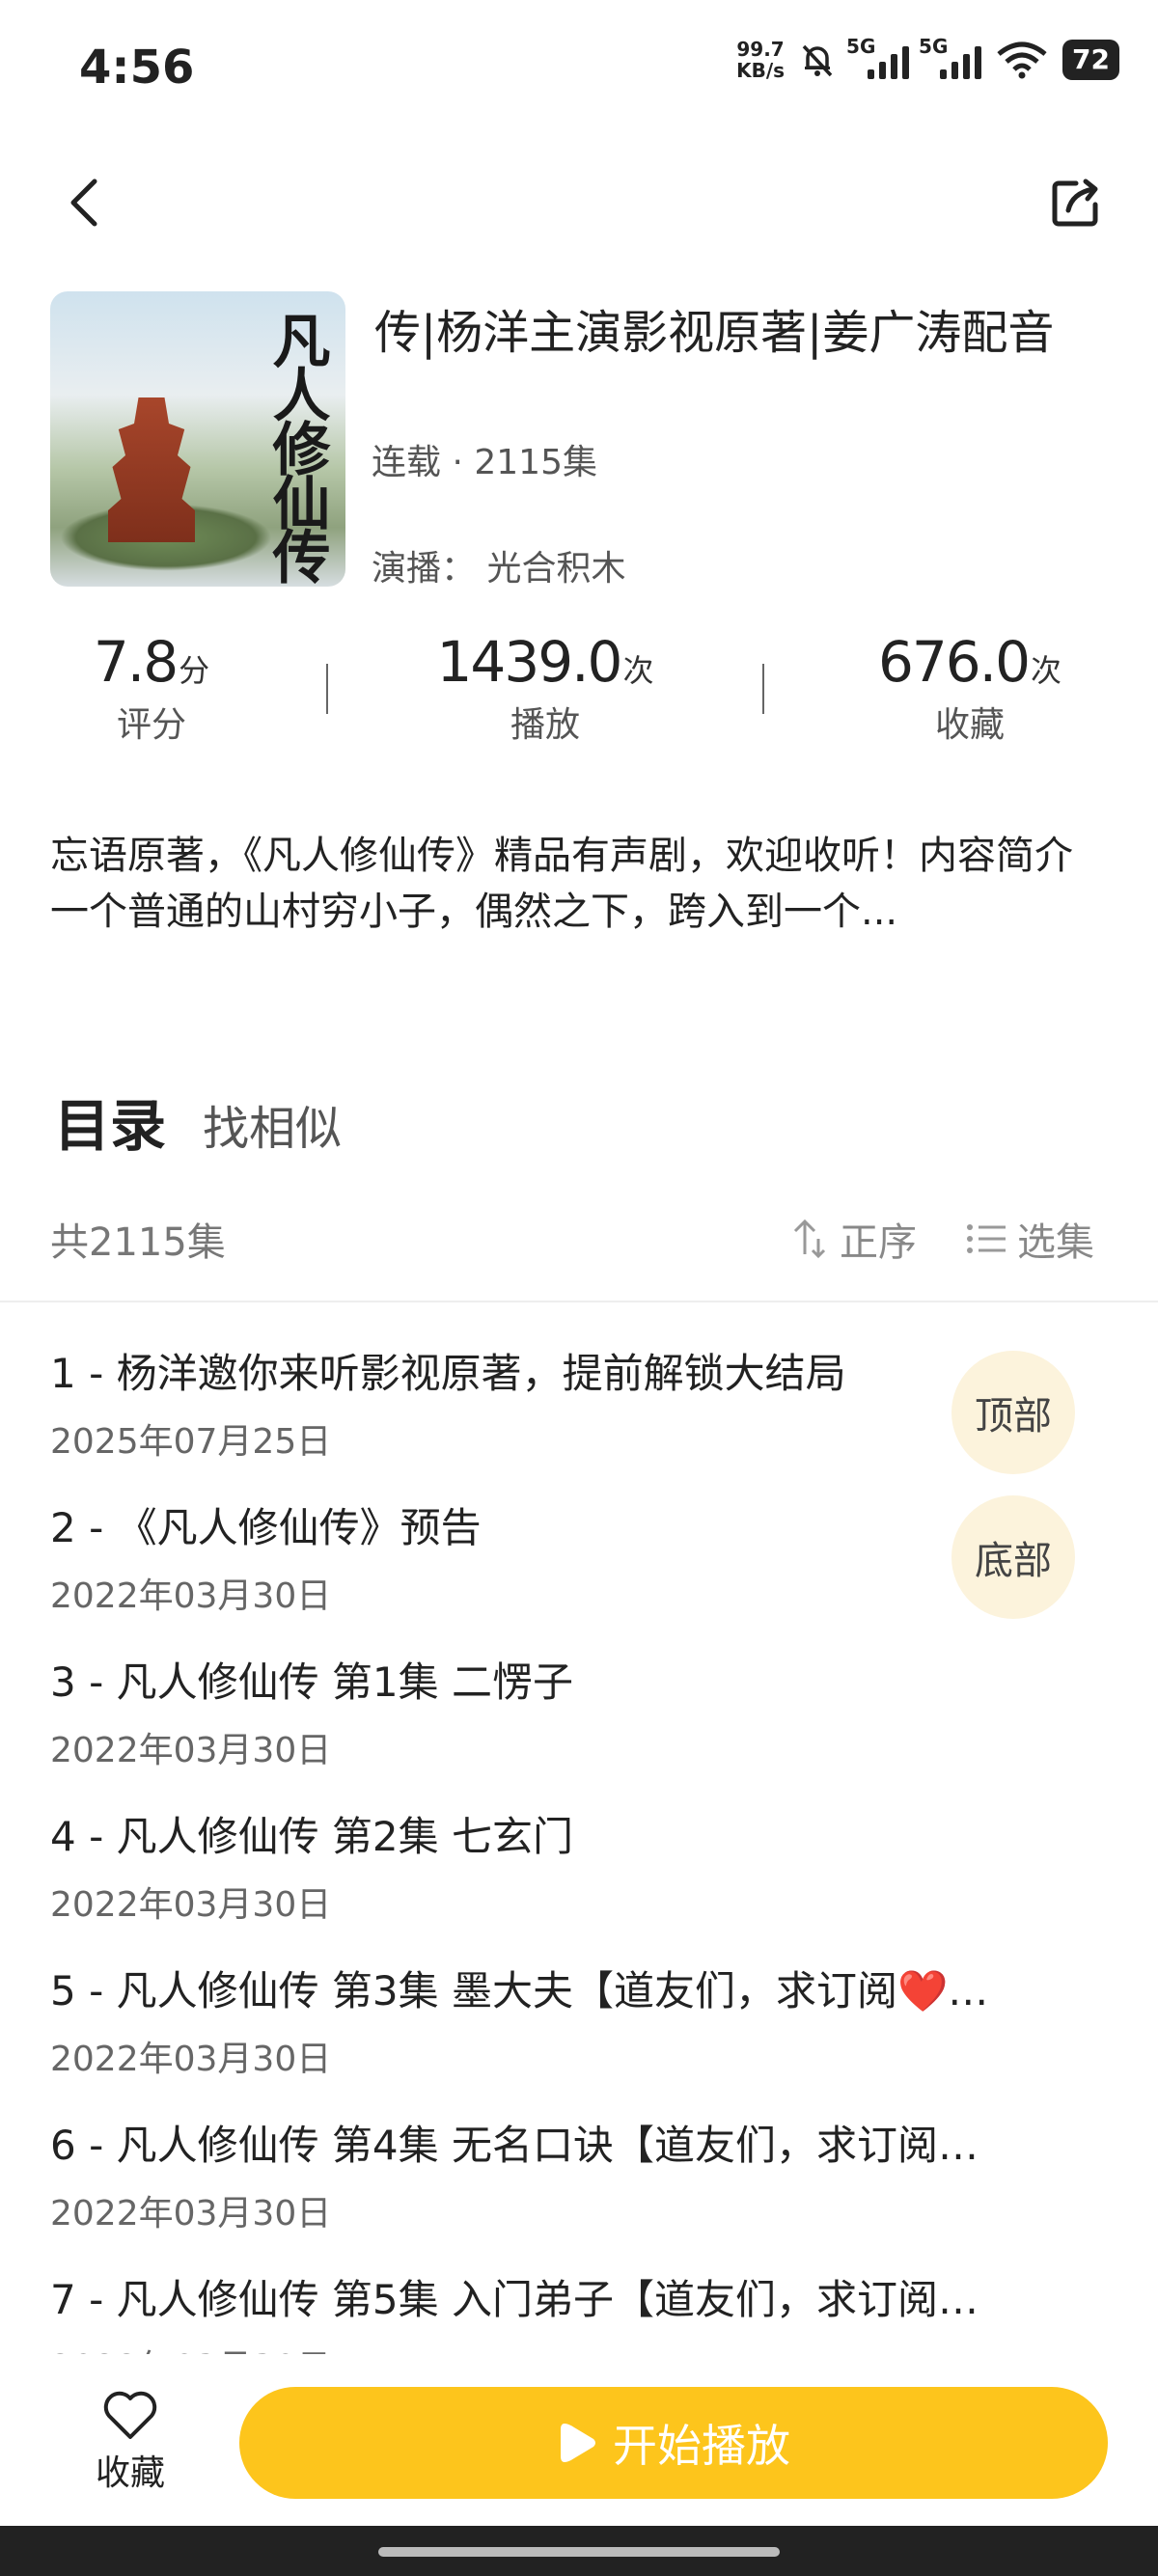 Image resolution: width=1158 pixels, height=2576 pixels. I want to click on status-icons: 99.7 KB/s 5G 5G 72, so click(927, 58).